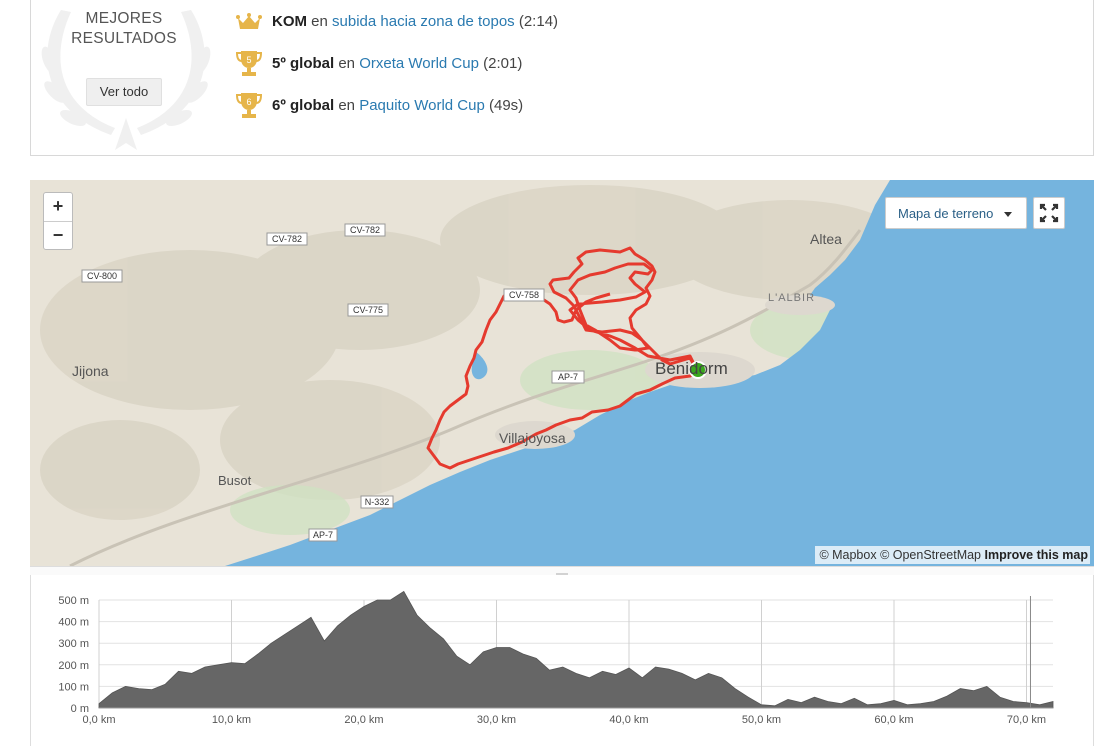  I want to click on x-tick-label: 0,0 km, so click(98, 720).